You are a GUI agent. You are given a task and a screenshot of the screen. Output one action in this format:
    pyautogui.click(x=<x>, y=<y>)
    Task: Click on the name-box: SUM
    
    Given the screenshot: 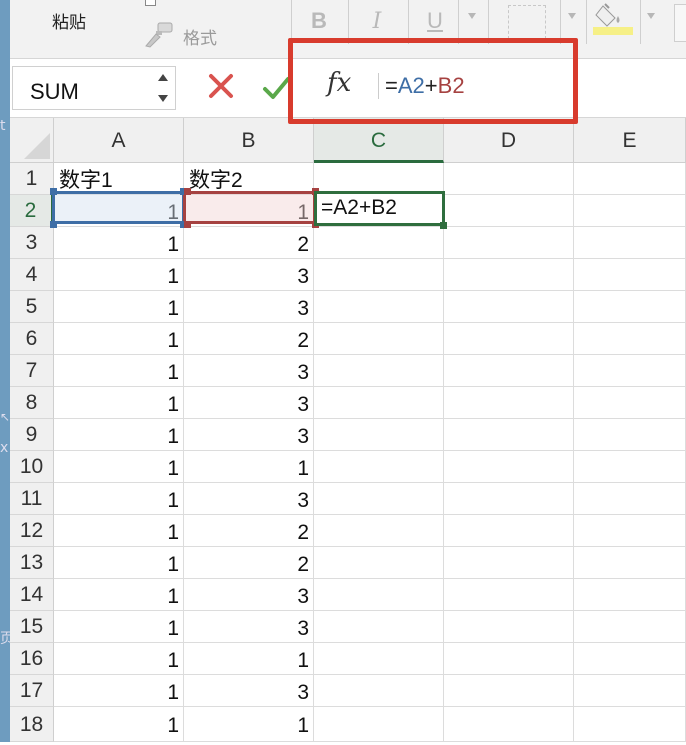 What is the action you would take?
    pyautogui.click(x=94, y=88)
    